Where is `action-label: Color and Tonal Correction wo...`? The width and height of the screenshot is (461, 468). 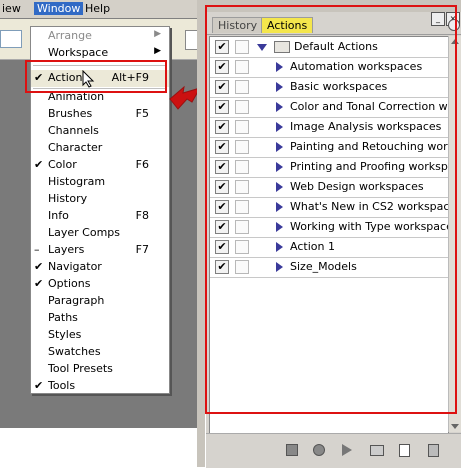 action-label: Color and Tonal Correction wo... is located at coordinates (375, 106).